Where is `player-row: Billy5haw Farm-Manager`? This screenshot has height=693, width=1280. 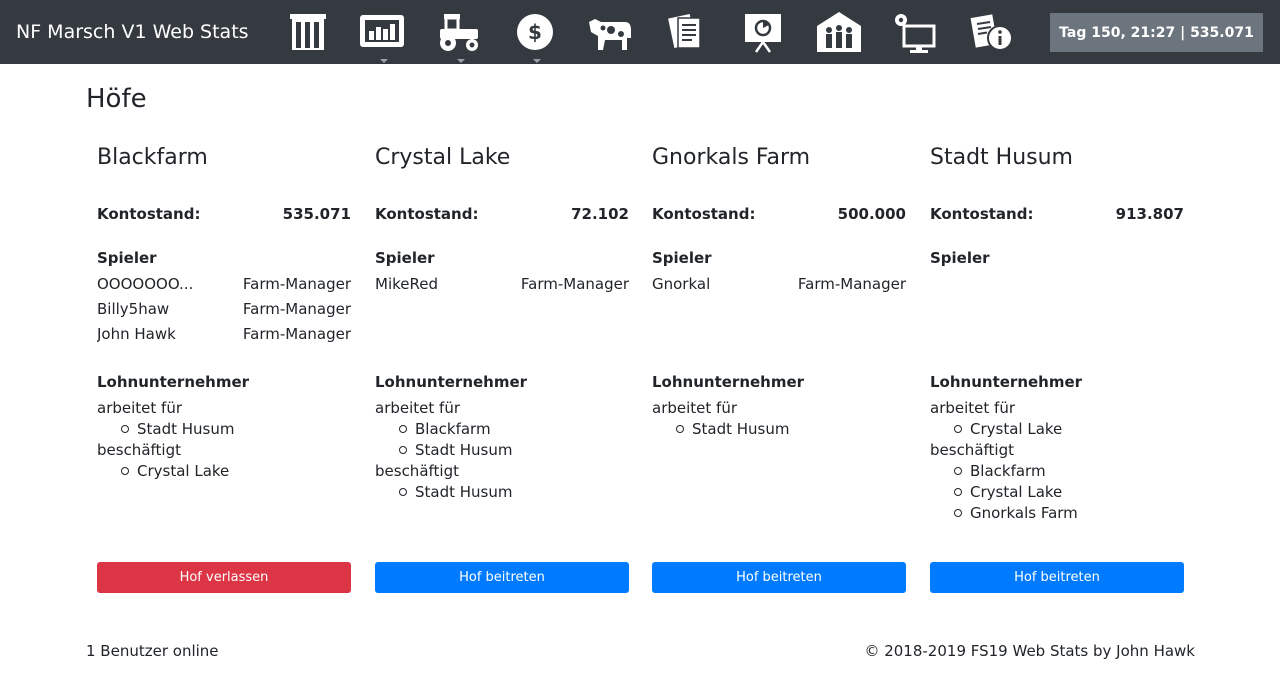
player-row: Billy5haw Farm-Manager is located at coordinates (224, 311).